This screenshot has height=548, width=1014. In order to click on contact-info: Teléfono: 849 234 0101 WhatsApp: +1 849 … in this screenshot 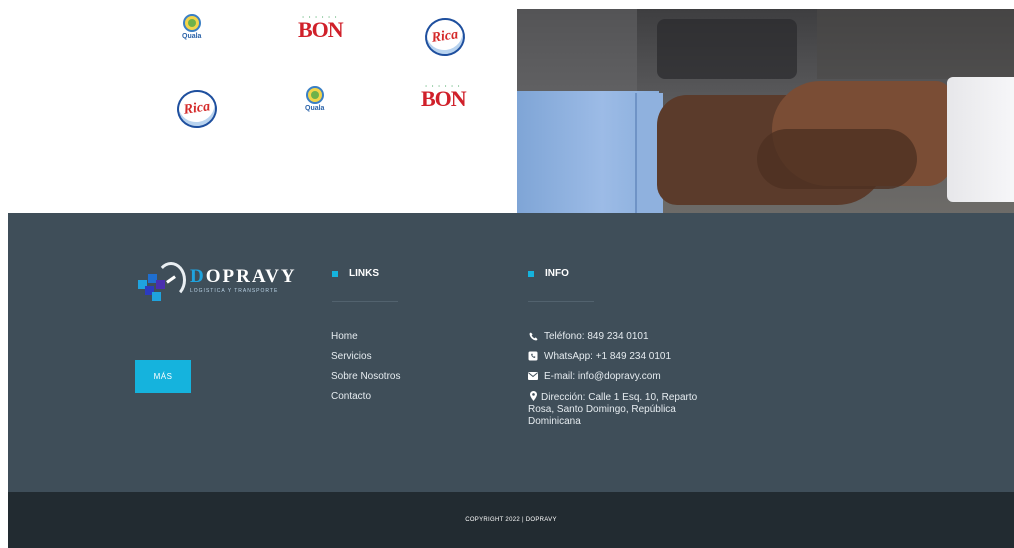, I will do `click(618, 384)`.